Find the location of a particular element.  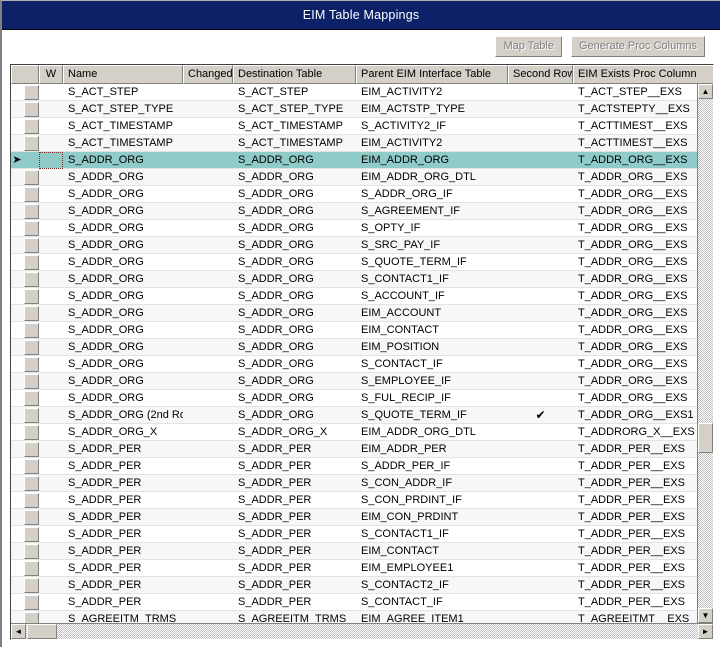

cell-parent-eim-interface-table: S_CONTACT1_IF is located at coordinates (432, 534).